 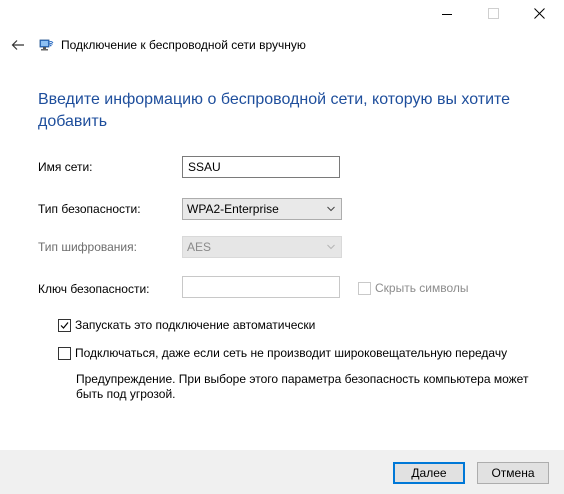 What do you see at coordinates (282, 472) in the screenshot?
I see `dialog-footer: Далее Отмена` at bounding box center [282, 472].